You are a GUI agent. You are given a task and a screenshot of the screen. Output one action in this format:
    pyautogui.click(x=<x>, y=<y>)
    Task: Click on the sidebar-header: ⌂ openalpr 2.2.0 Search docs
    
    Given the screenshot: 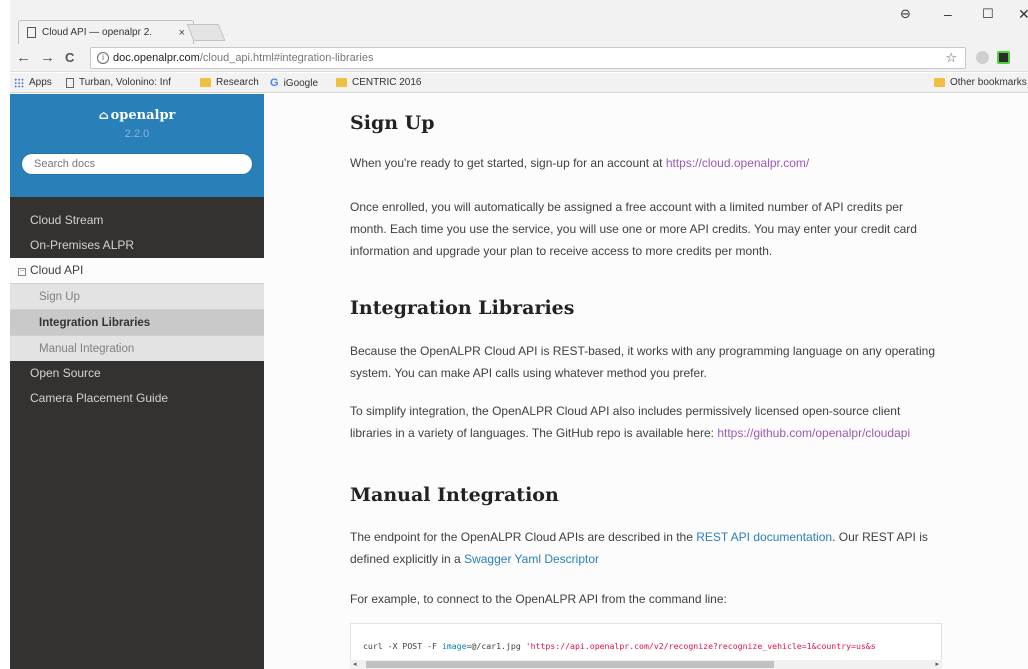 What is the action you would take?
    pyautogui.click(x=137, y=145)
    